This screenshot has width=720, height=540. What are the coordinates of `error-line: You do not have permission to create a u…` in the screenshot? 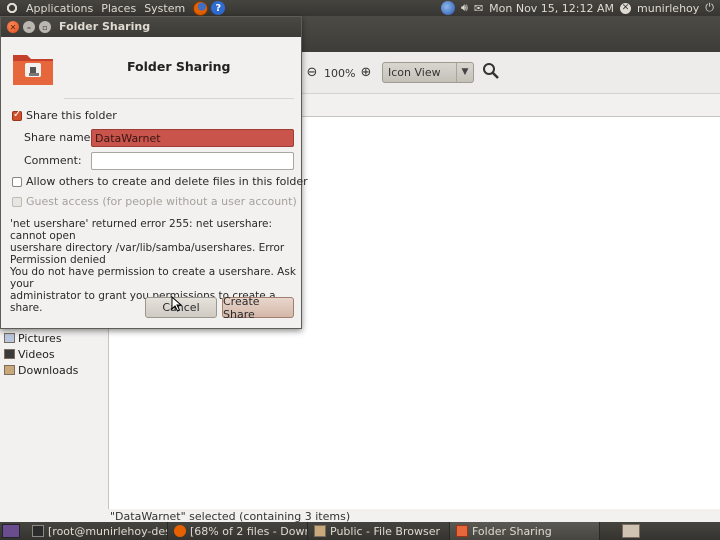 It's located at (153, 278).